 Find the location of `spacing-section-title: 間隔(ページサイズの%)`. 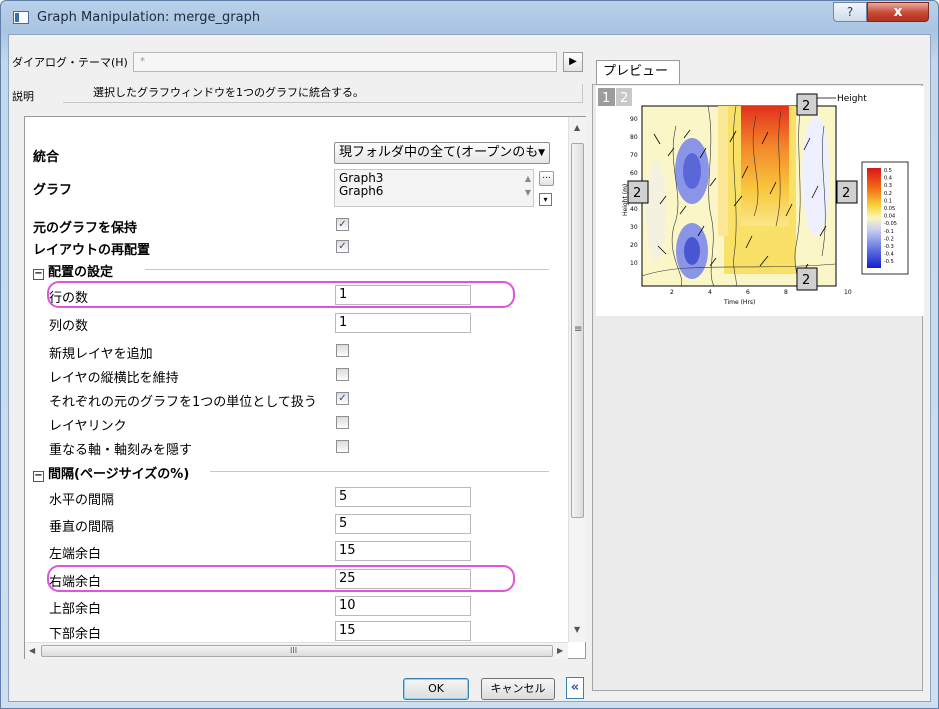

spacing-section-title: 間隔(ページサイズの%) is located at coordinates (119, 474).